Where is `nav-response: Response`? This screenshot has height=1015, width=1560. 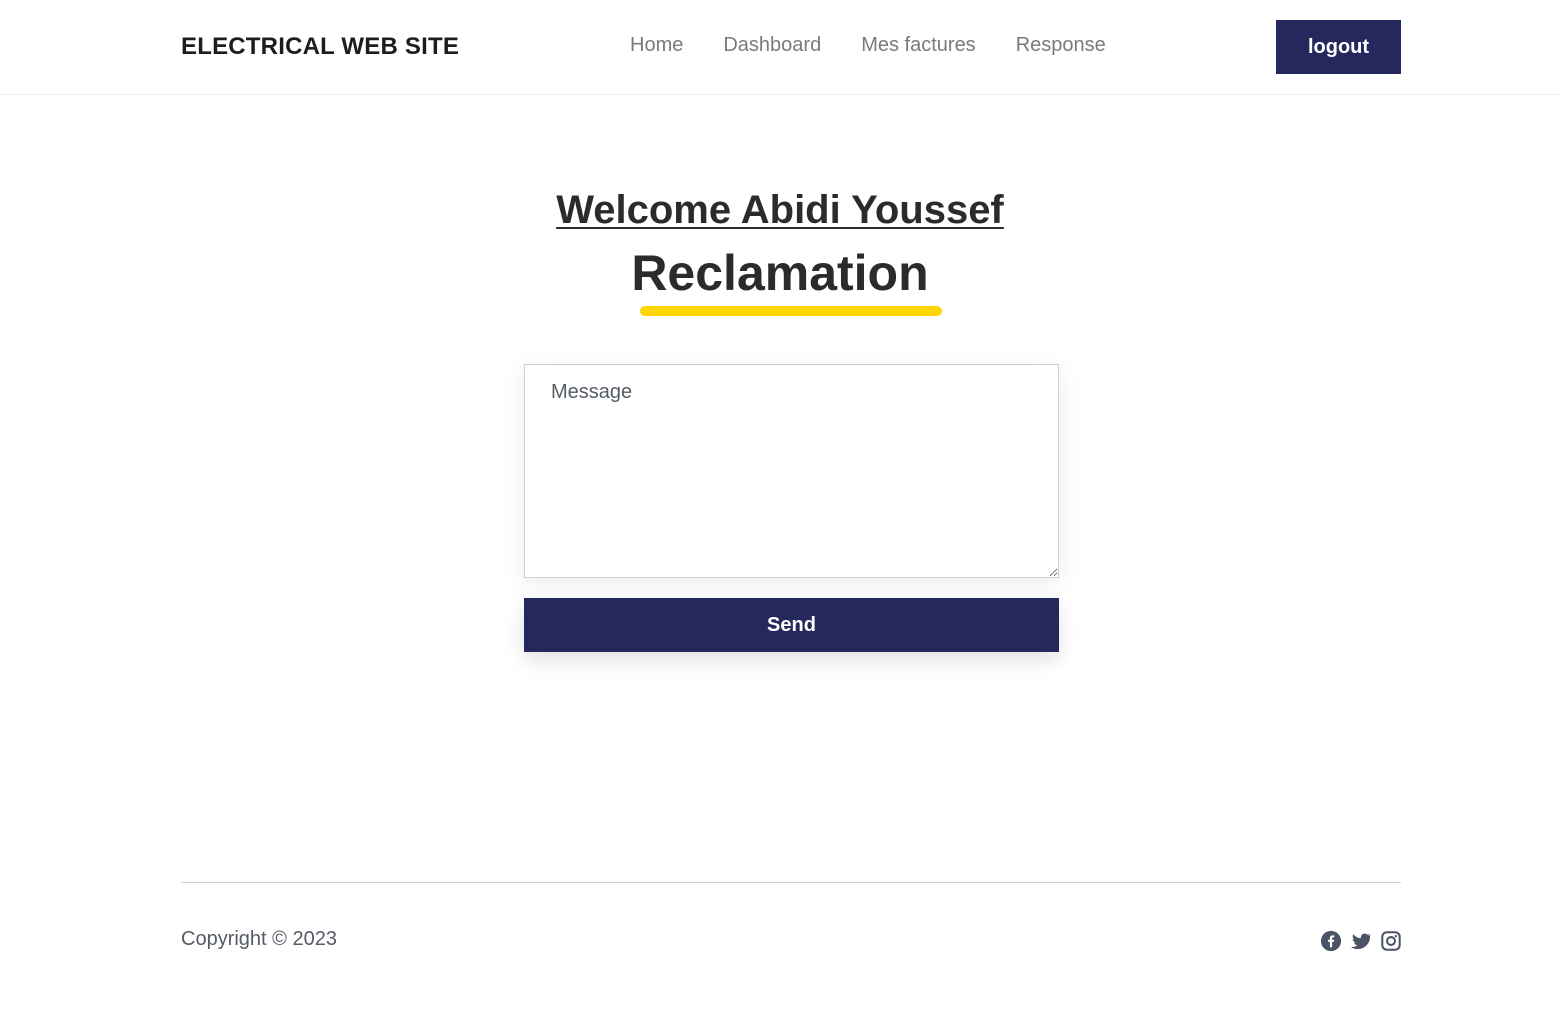
nav-response: Response is located at coordinates (1061, 45).